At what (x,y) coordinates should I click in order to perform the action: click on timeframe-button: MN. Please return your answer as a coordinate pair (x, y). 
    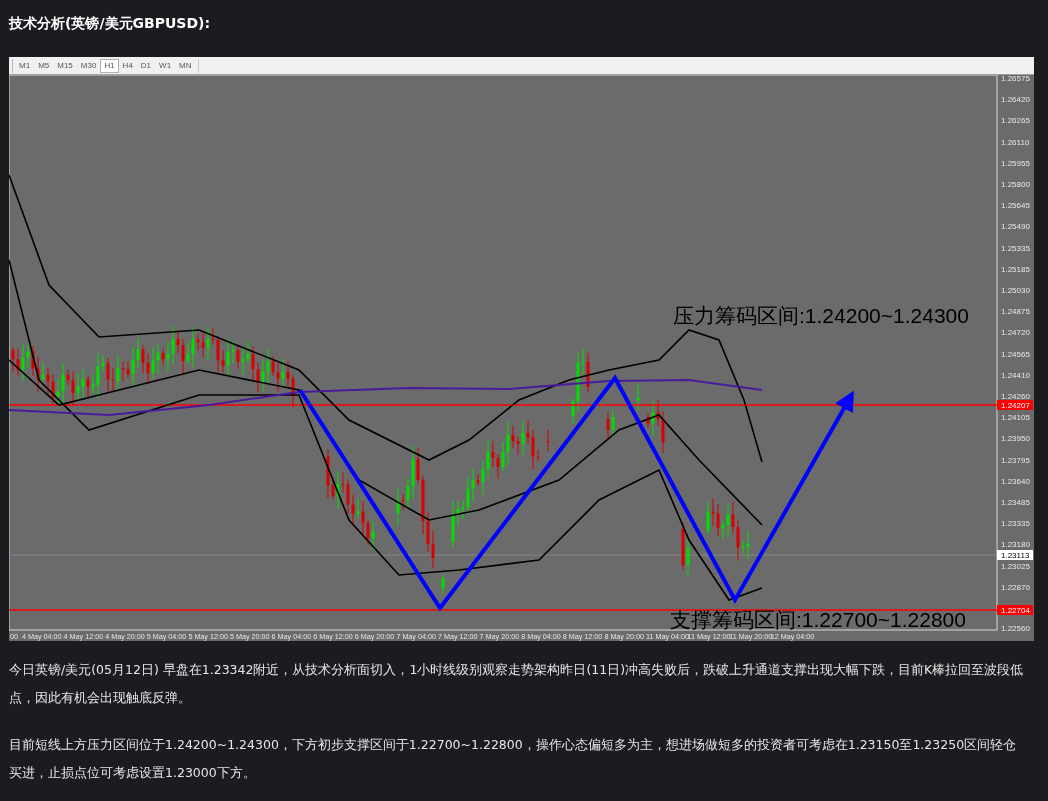
    Looking at the image, I should click on (185, 65).